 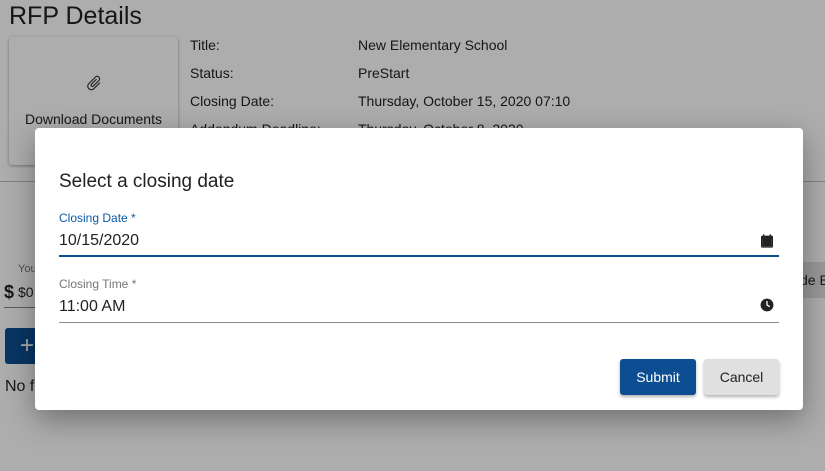 I want to click on cancel-button: Cancel, so click(x=741, y=377).